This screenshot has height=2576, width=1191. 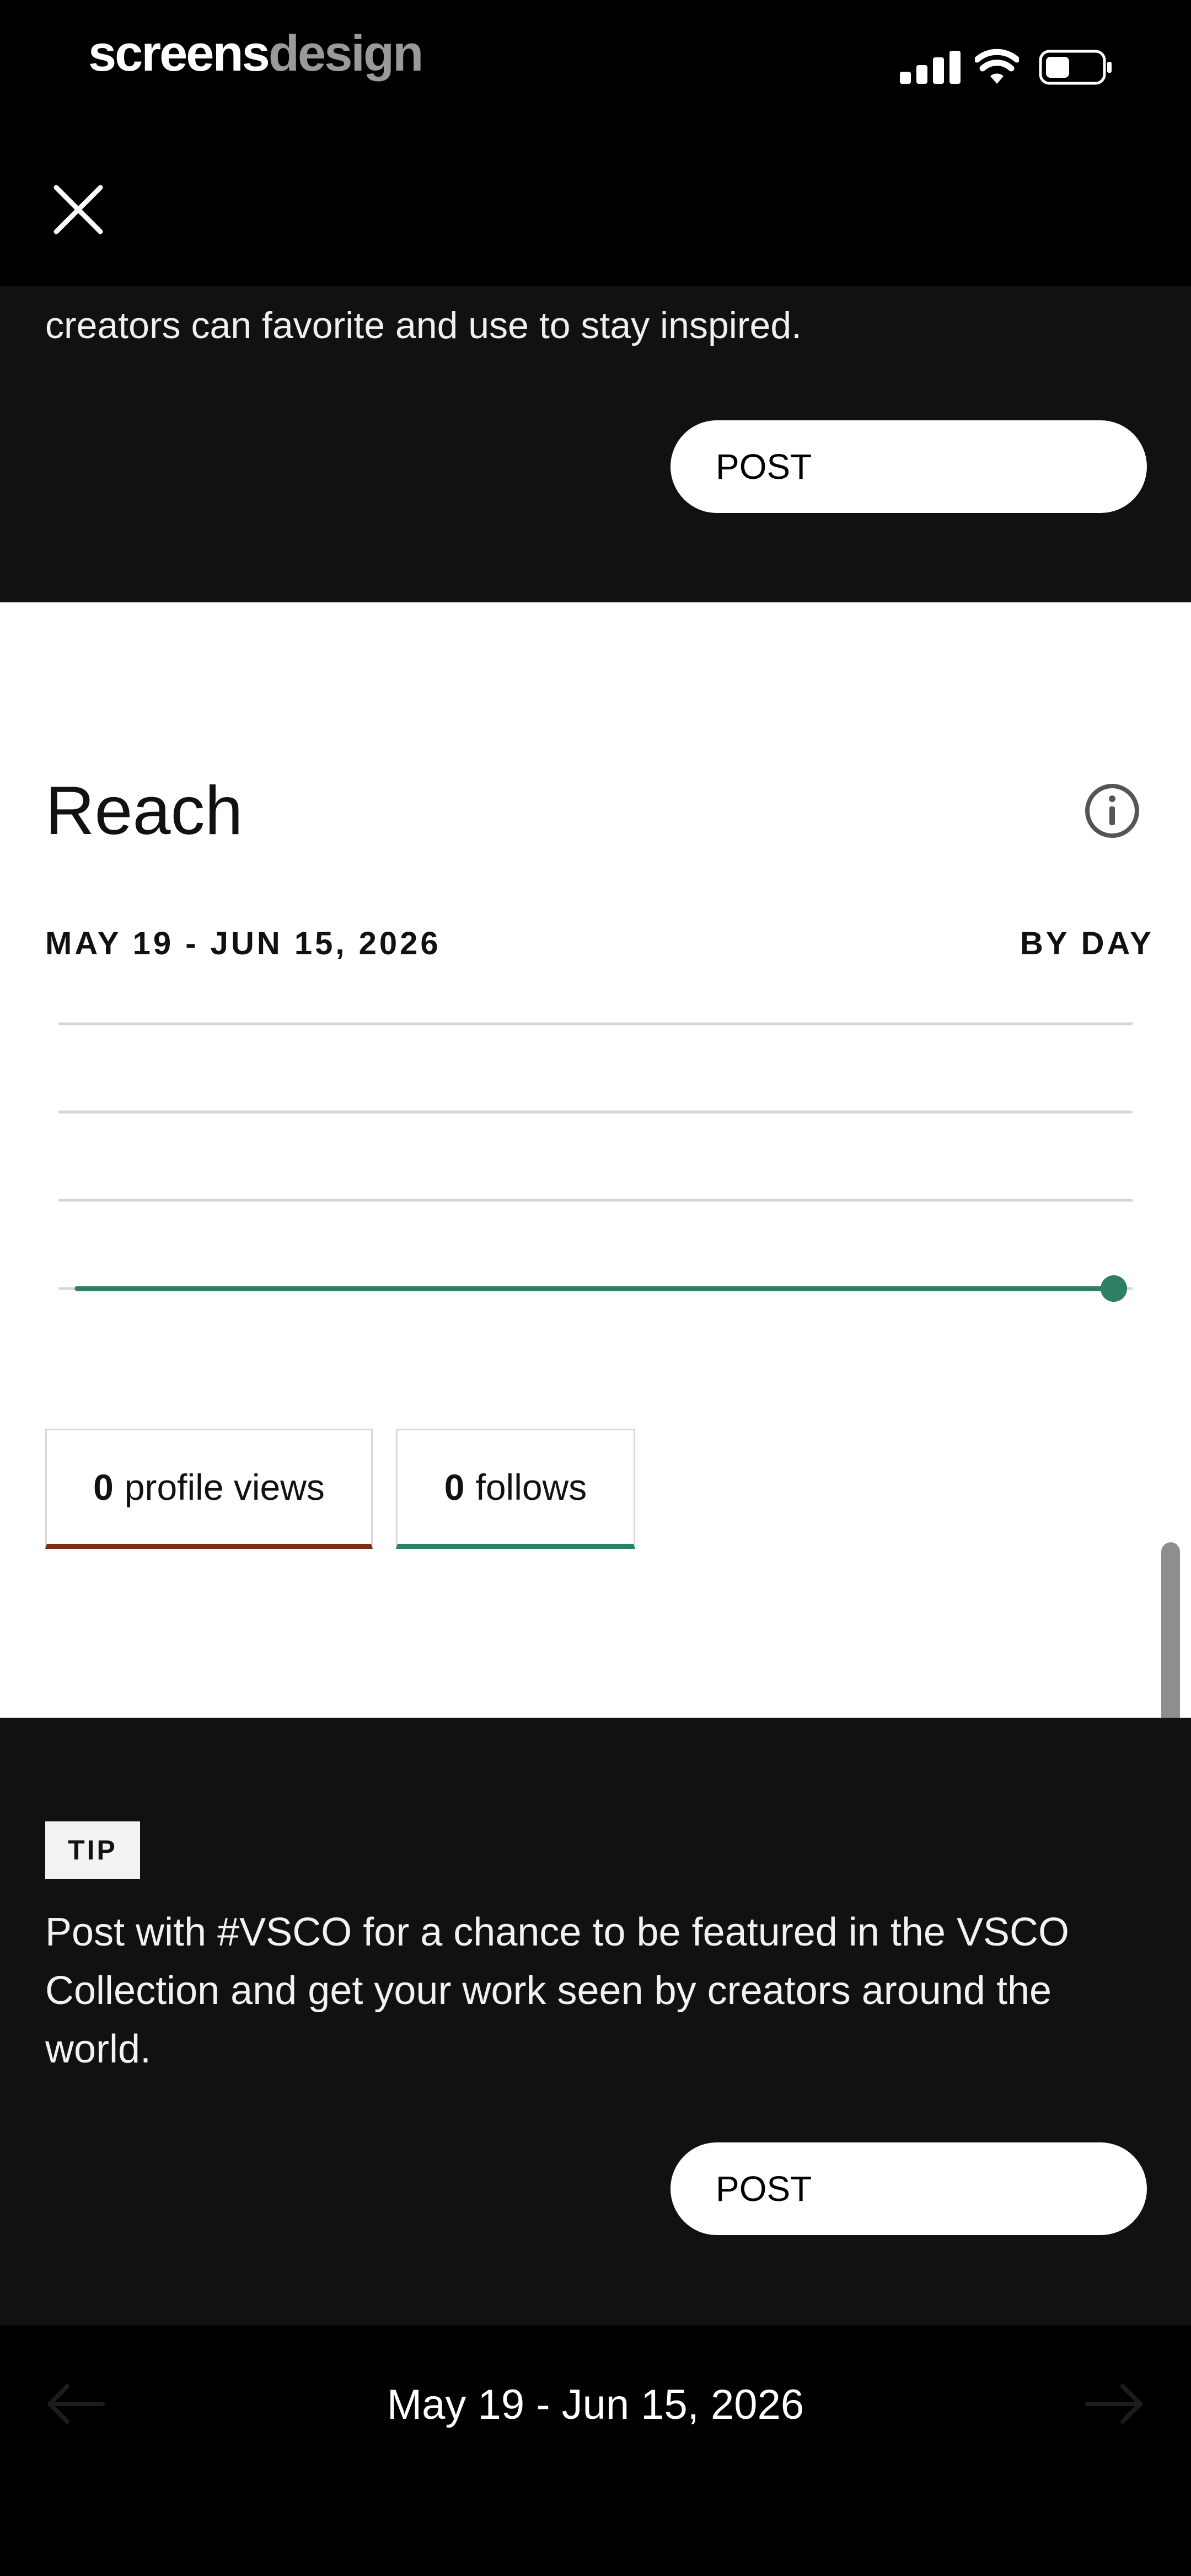 I want to click on profile-views-value: 0, so click(x=103, y=1487).